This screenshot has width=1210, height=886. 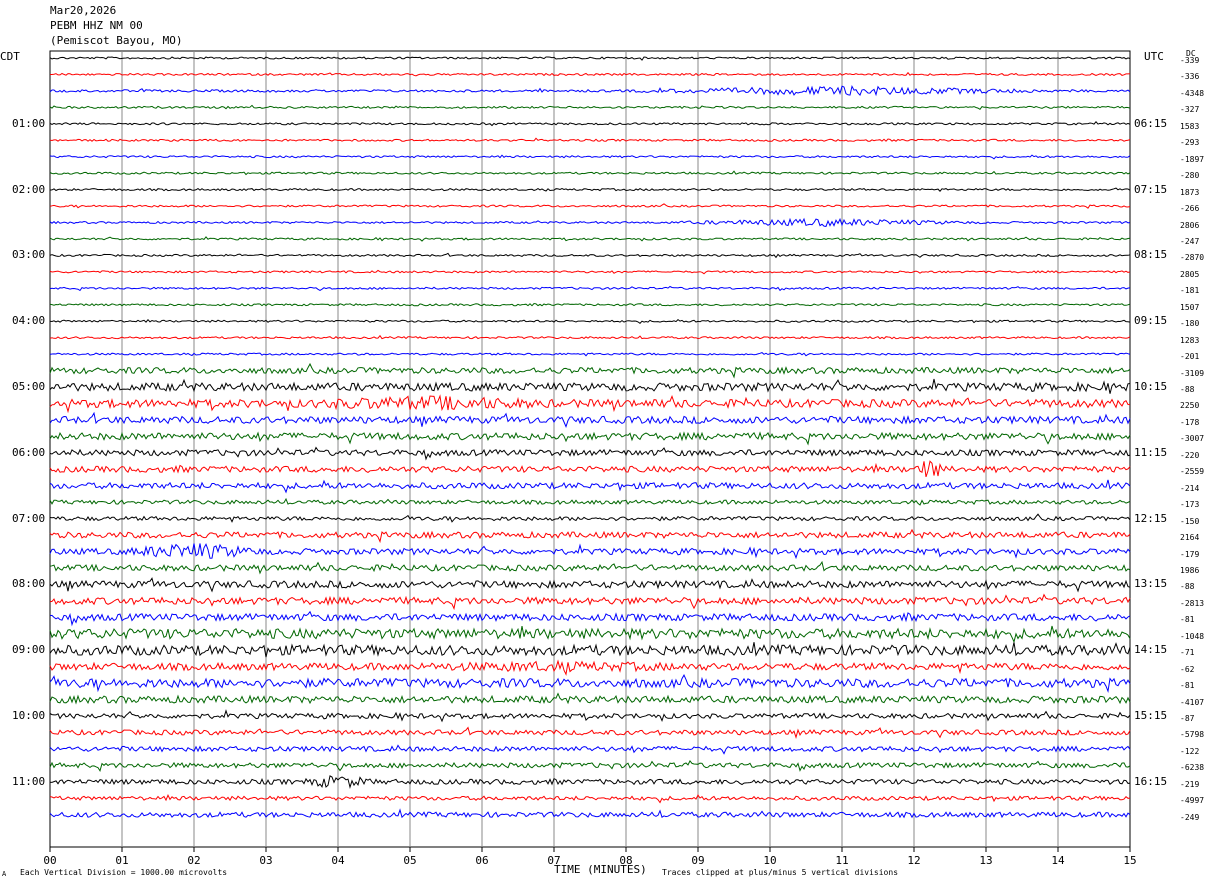 I want to click on dc-offset-value: -178, so click(x=1190, y=422).